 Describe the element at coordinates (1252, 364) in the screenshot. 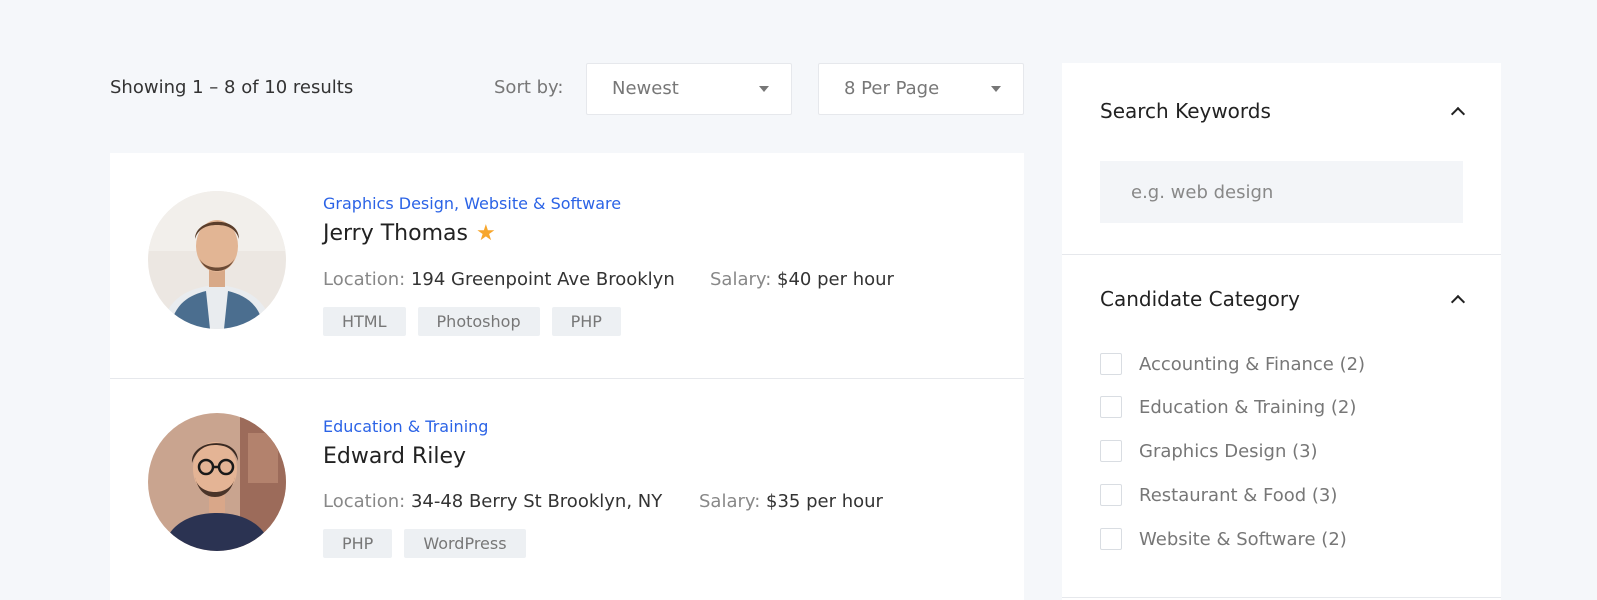

I see `category-filter-label: Accounting & Finance (2)` at that location.